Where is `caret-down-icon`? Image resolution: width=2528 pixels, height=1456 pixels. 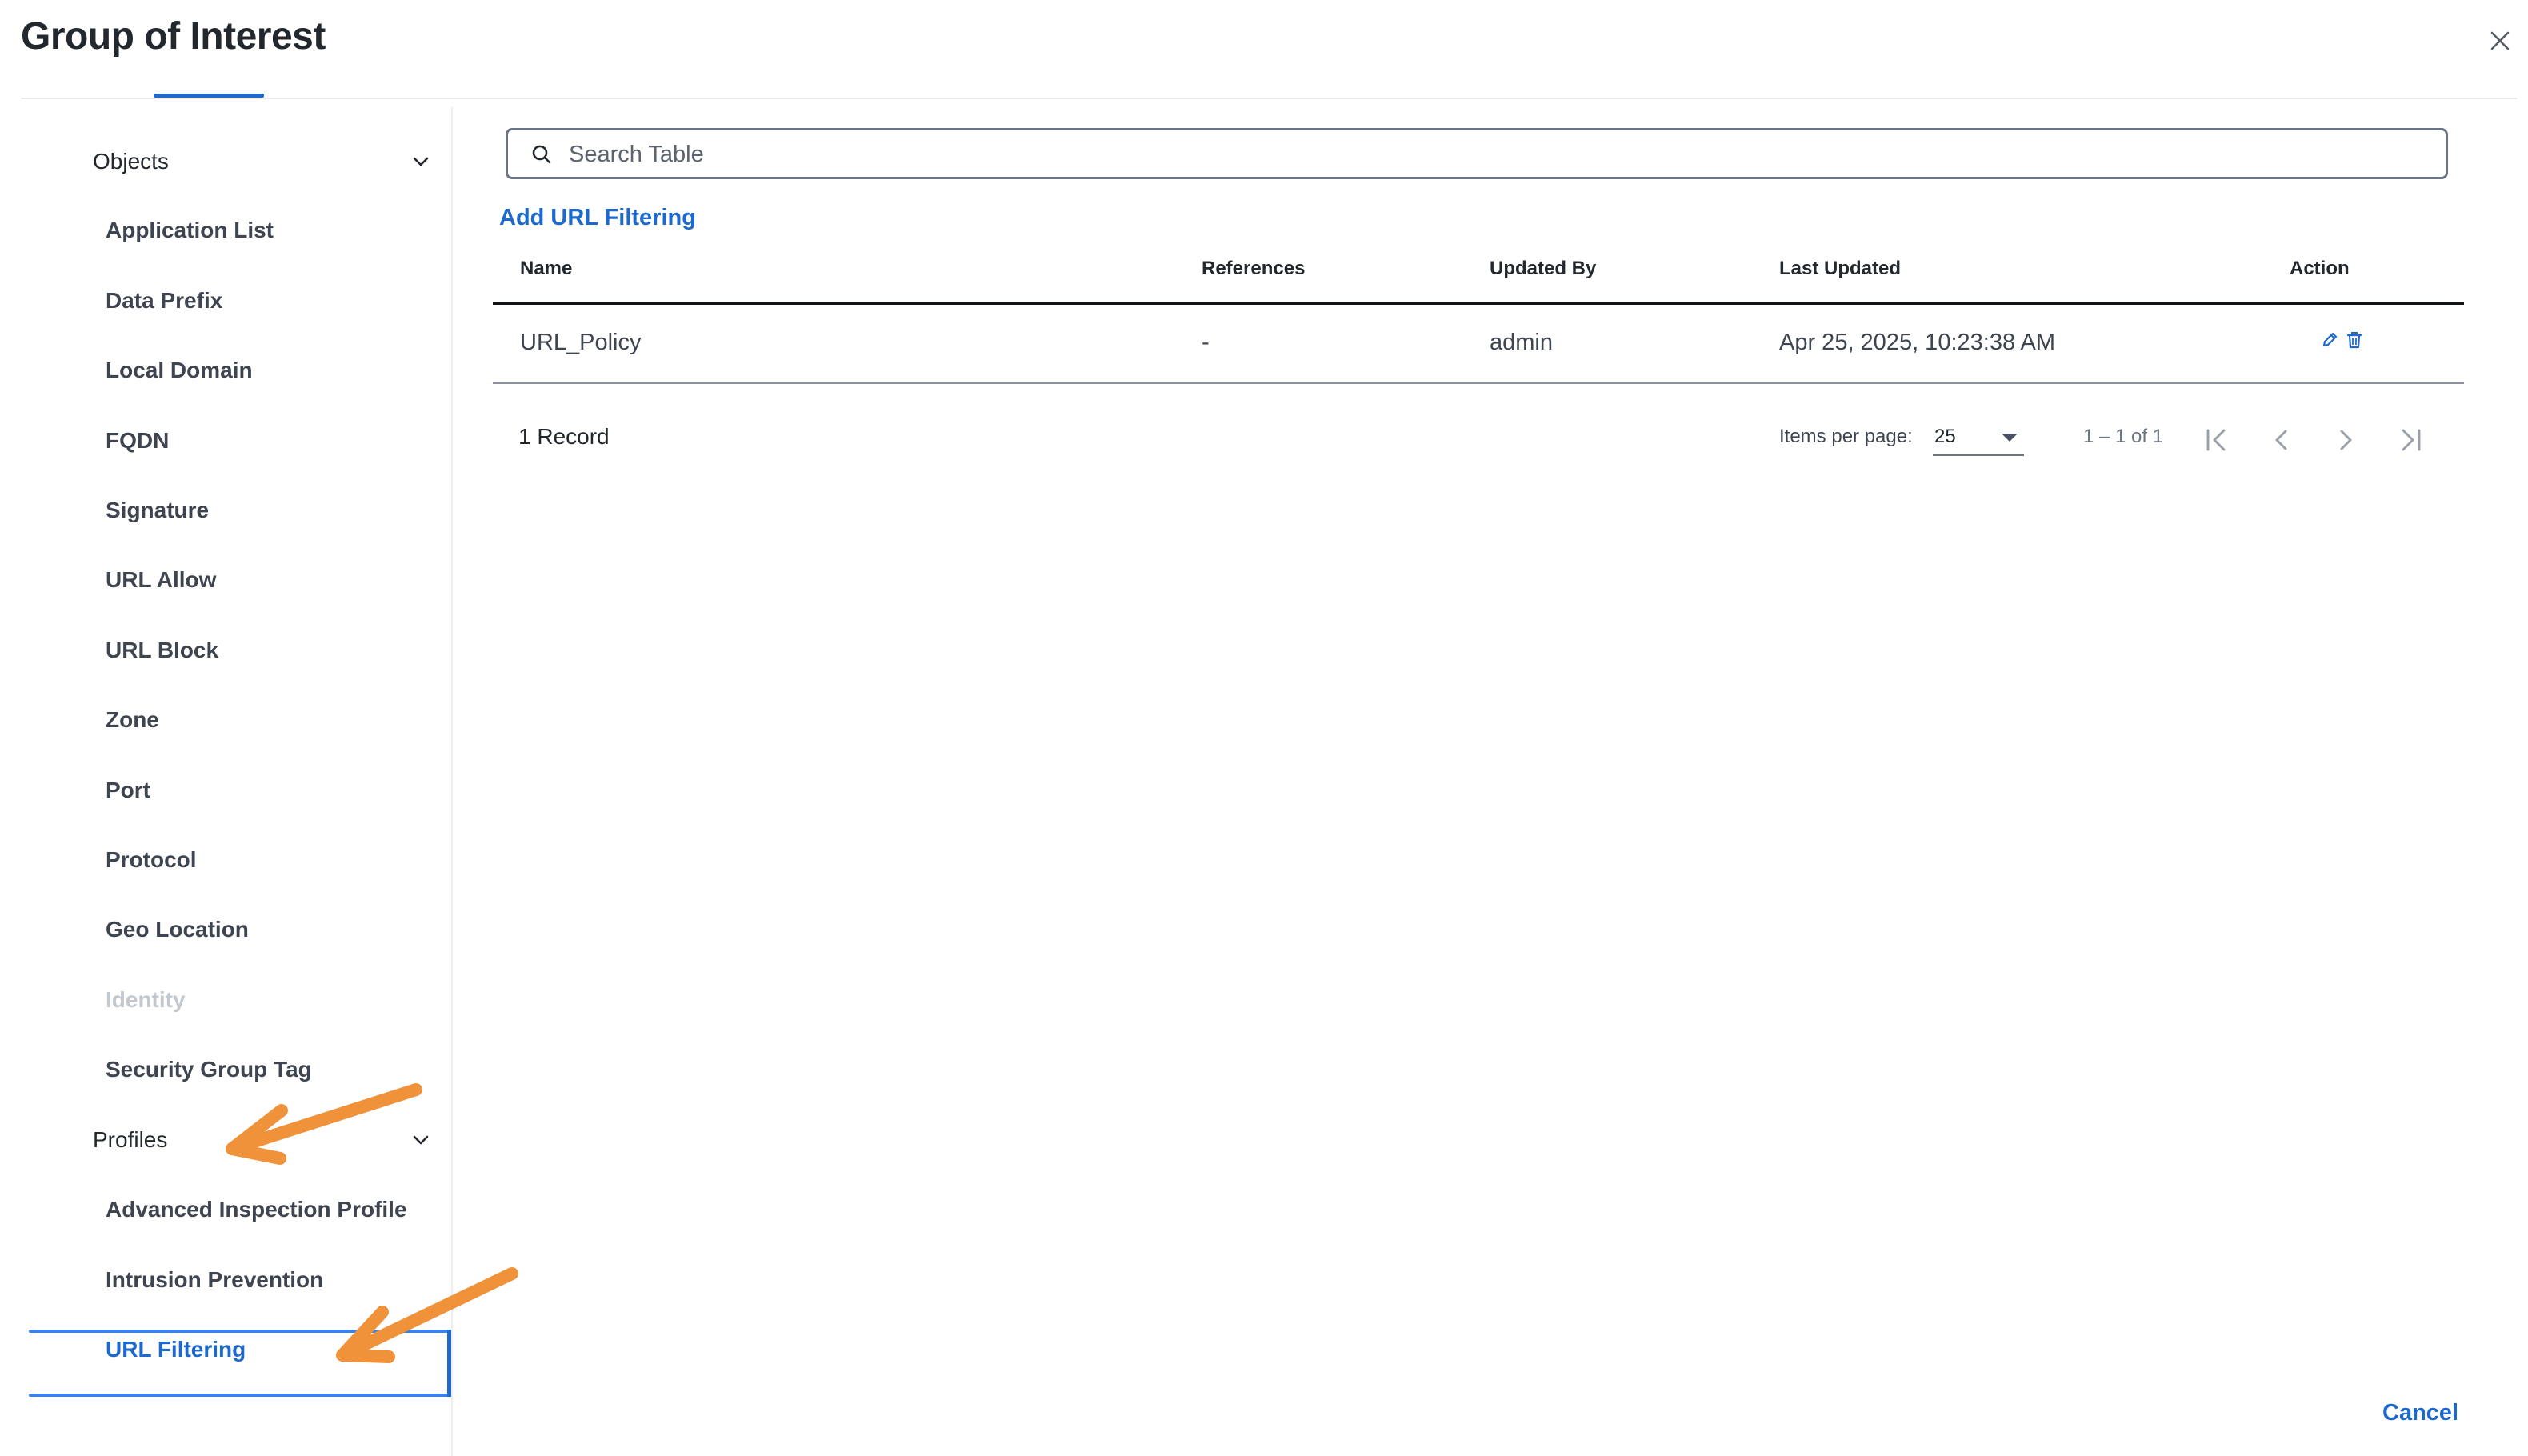 caret-down-icon is located at coordinates (2010, 438).